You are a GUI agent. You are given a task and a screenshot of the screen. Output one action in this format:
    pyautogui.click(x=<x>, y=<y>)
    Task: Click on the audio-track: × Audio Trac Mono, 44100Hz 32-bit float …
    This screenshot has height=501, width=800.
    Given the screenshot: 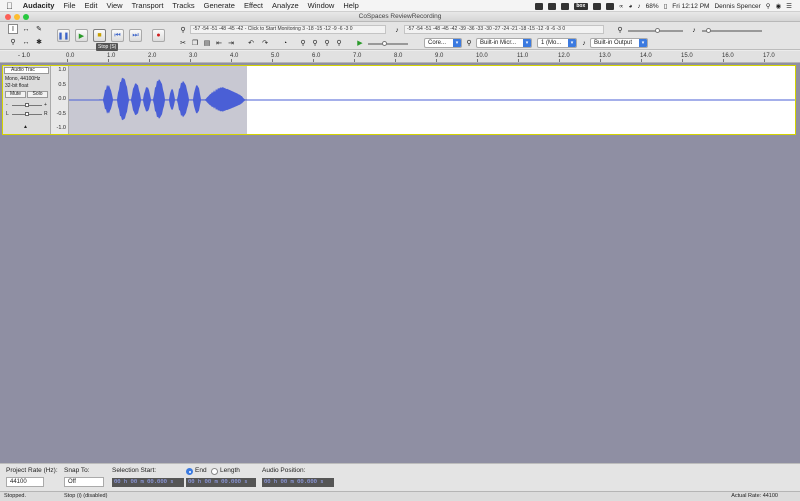 What is the action you would take?
    pyautogui.click(x=399, y=100)
    